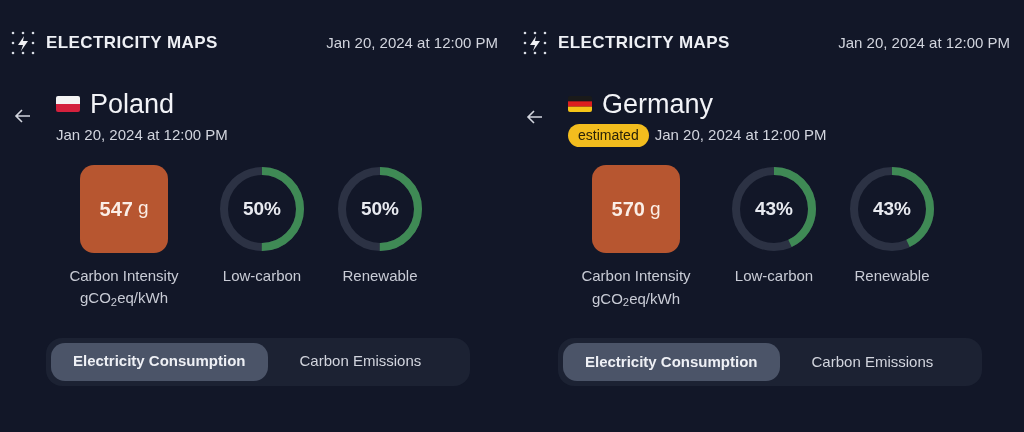 The height and width of the screenshot is (432, 1024). Describe the element at coordinates (132, 104) in the screenshot. I see `country-name: Poland` at that location.